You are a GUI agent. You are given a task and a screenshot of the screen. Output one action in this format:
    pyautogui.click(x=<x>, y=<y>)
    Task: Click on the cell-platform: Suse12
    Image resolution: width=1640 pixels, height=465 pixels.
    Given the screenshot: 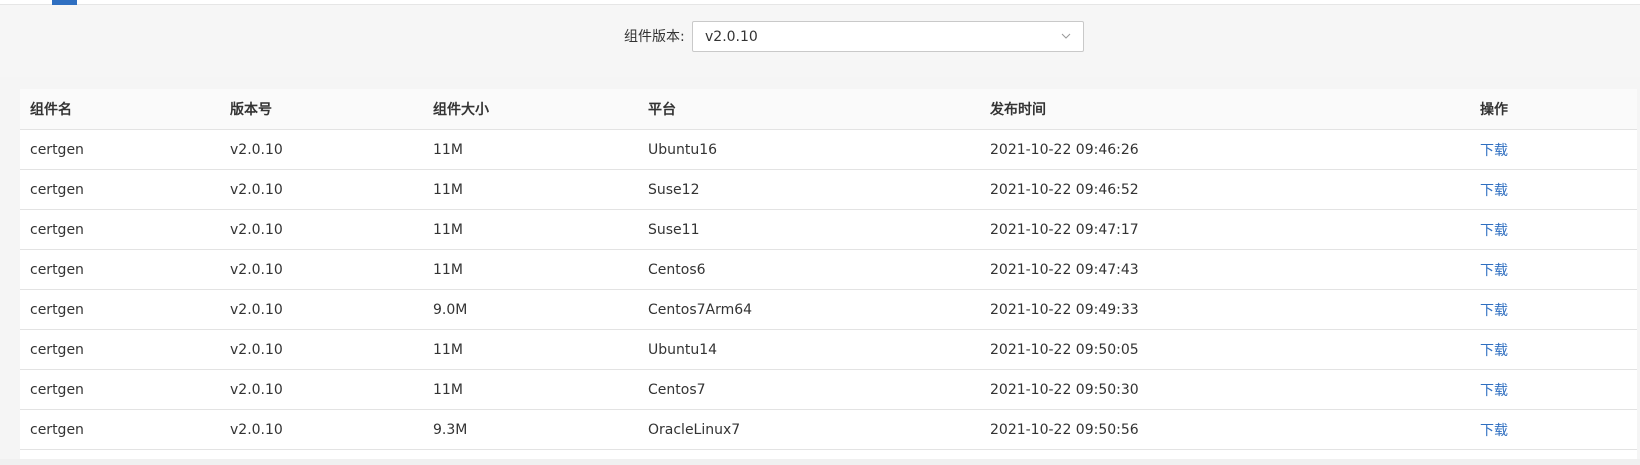 What is the action you would take?
    pyautogui.click(x=809, y=189)
    